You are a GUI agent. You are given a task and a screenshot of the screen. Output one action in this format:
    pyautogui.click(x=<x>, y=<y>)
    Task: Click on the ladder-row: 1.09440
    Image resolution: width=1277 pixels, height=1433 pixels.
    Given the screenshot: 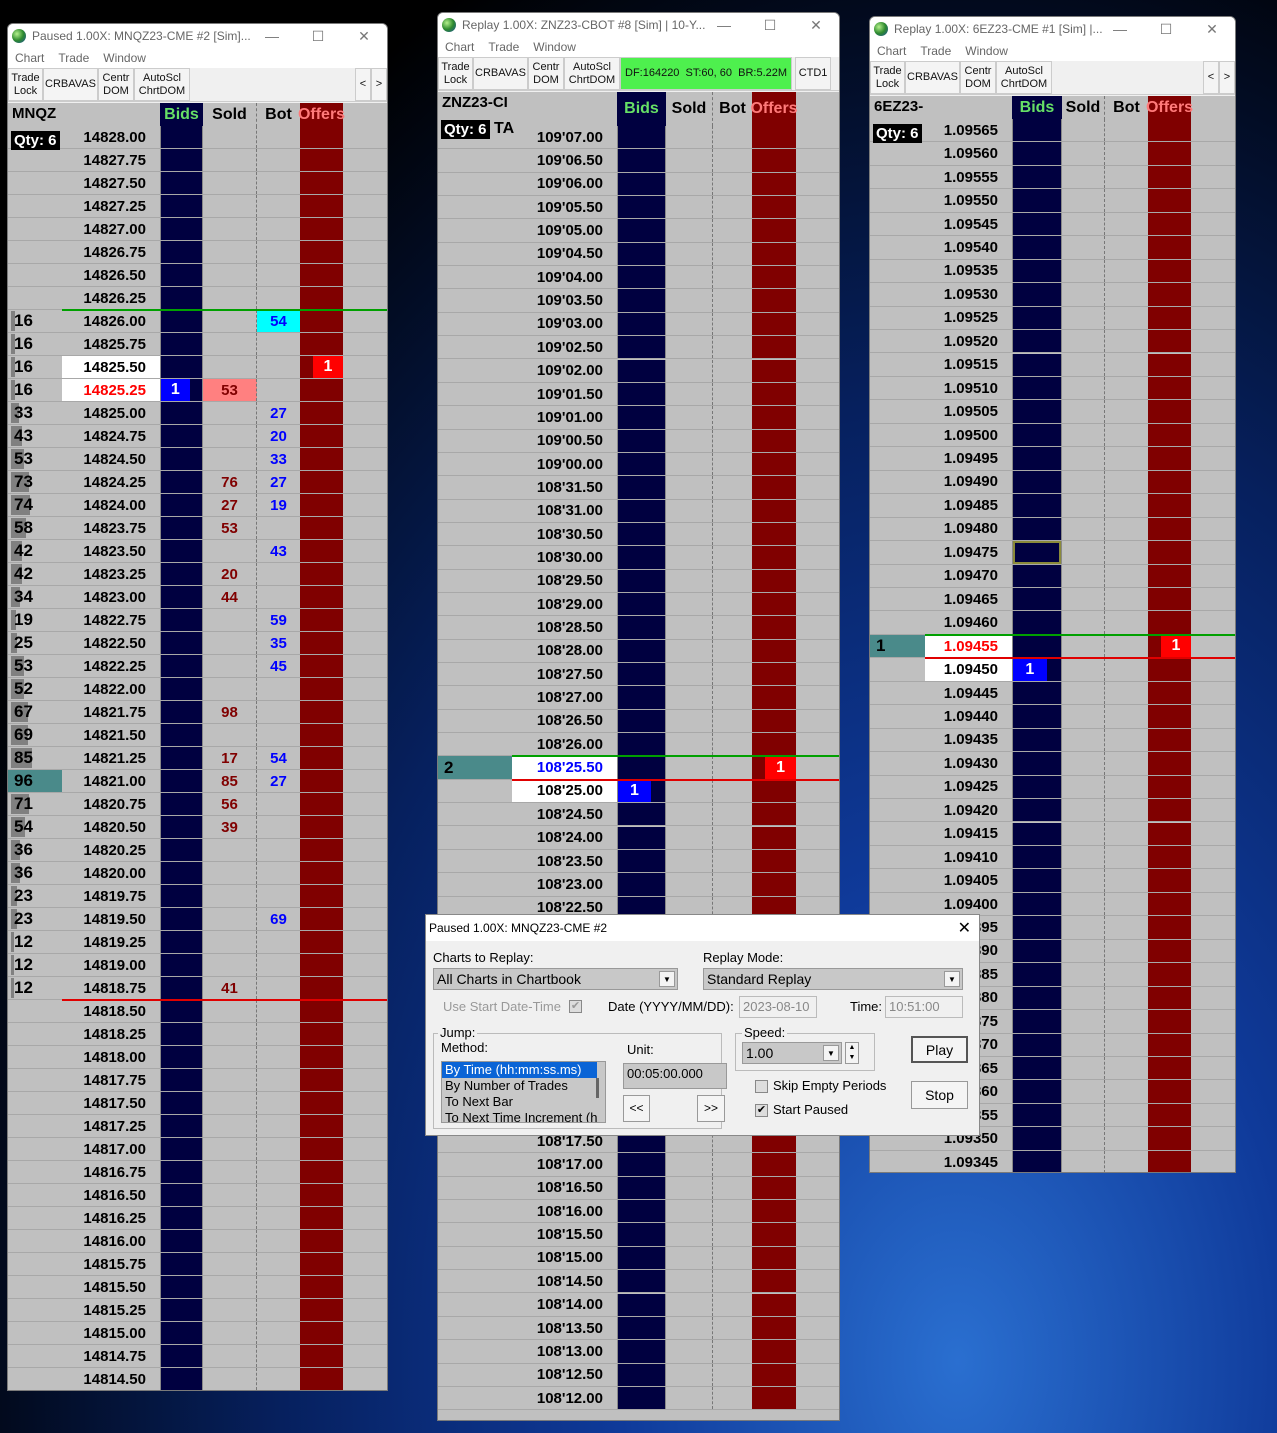 What is the action you would take?
    pyautogui.click(x=1052, y=717)
    